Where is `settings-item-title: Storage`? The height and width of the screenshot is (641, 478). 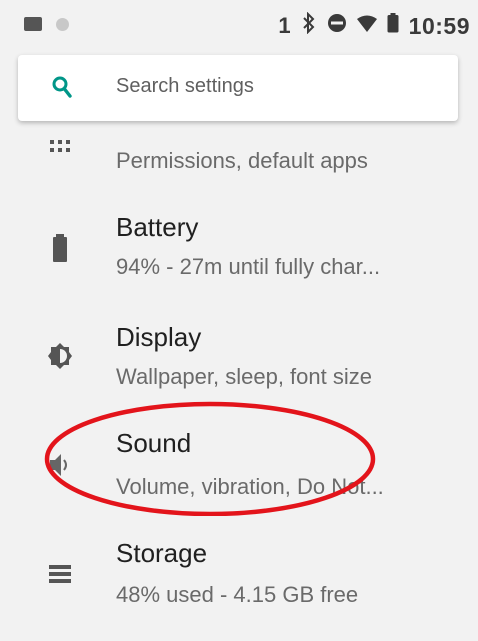
settings-item-title: Storage is located at coordinates (162, 553).